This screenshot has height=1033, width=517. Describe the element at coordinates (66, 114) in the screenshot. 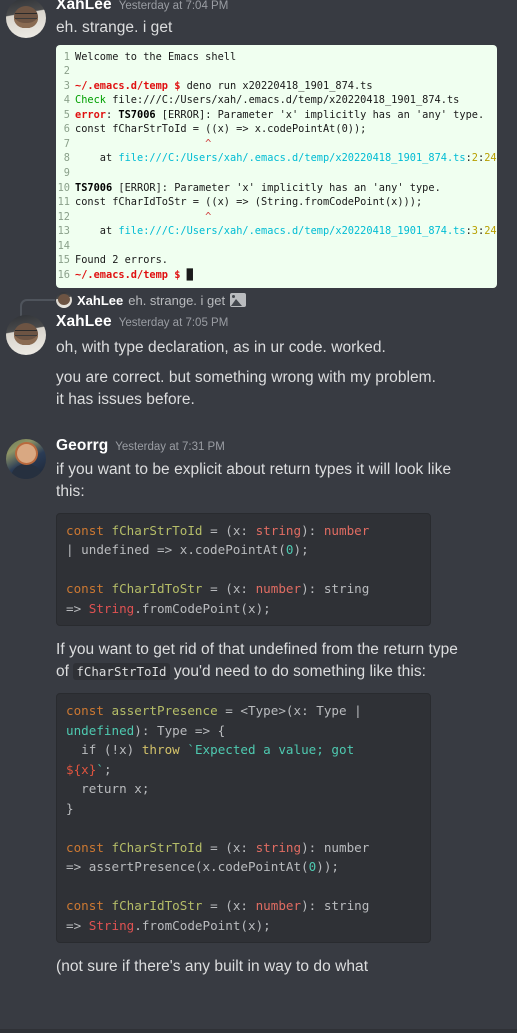

I see `terminal-line-number: 5` at that location.